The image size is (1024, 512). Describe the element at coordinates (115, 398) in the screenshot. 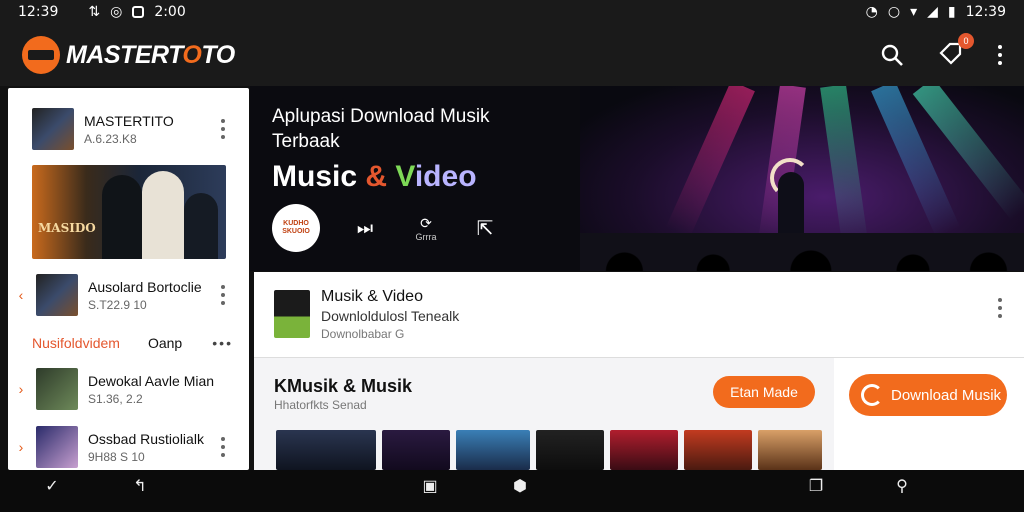

I see `item-subtitle: S1.36, 2.2` at that location.